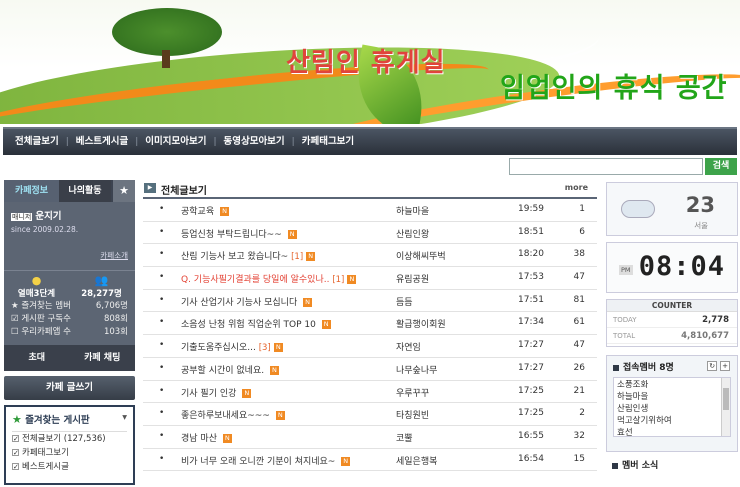  What do you see at coordinates (672, 385) in the screenshot?
I see `online-member: 소풍조화` at bounding box center [672, 385].